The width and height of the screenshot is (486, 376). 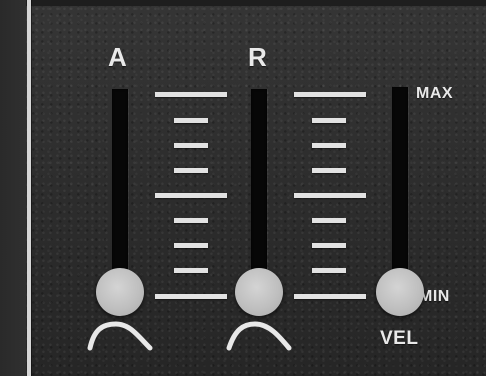 I want to click on velocity-label: VEL, so click(x=399, y=338).